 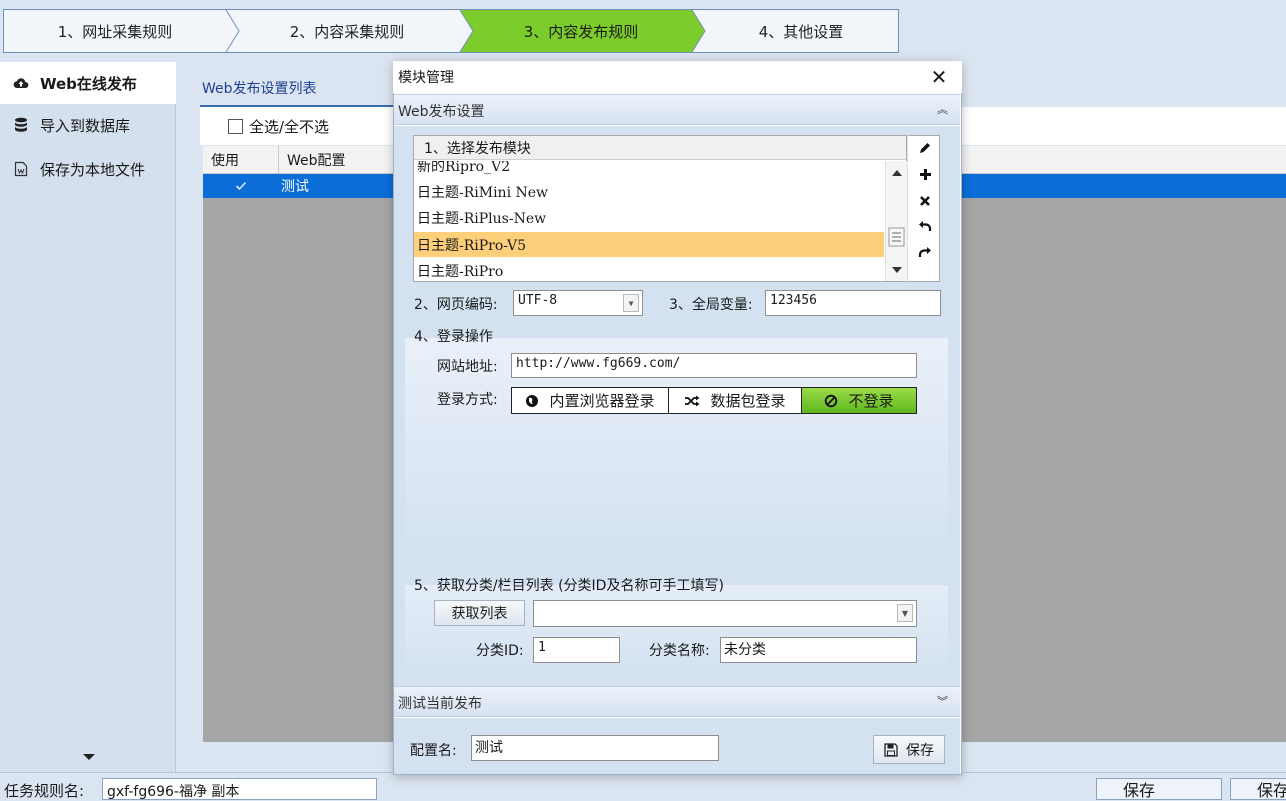 I want to click on row-config-name: 测试, so click(x=295, y=187).